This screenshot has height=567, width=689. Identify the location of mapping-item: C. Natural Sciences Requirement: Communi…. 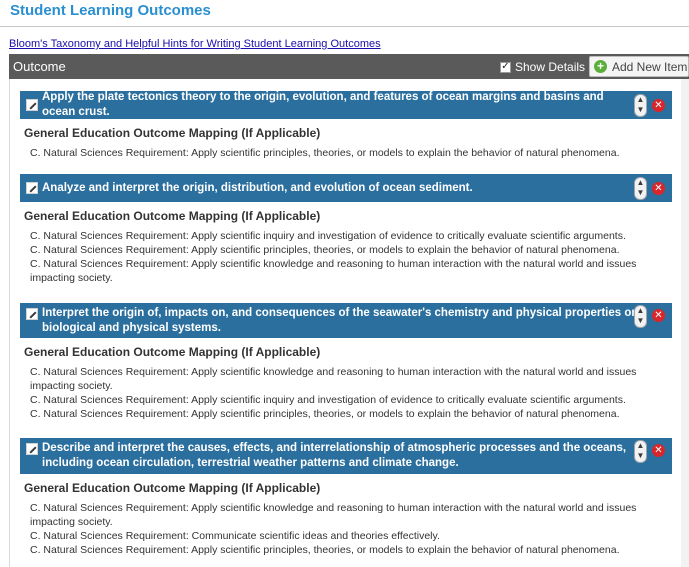
(235, 536).